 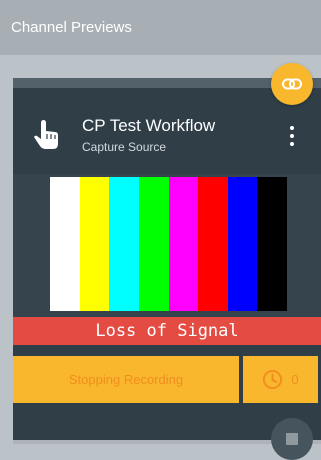 What do you see at coordinates (46, 134) in the screenshot?
I see `touch-icon` at bounding box center [46, 134].